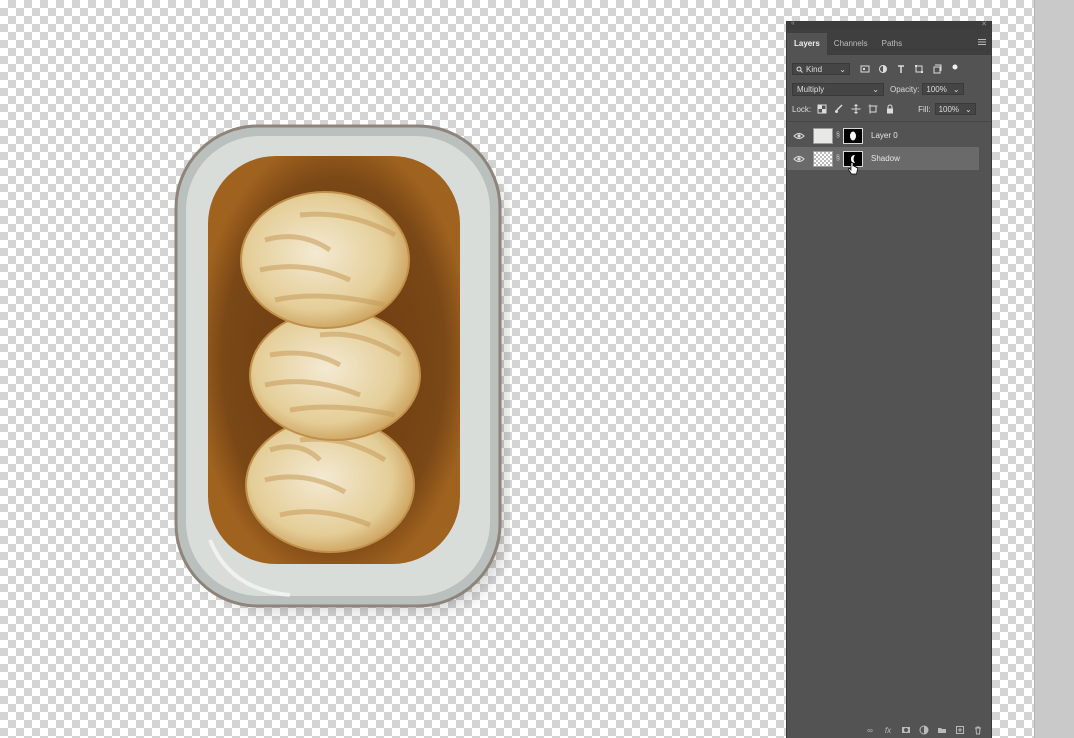  Describe the element at coordinates (924, 109) in the screenshot. I see `fill-label: Fill:` at that location.